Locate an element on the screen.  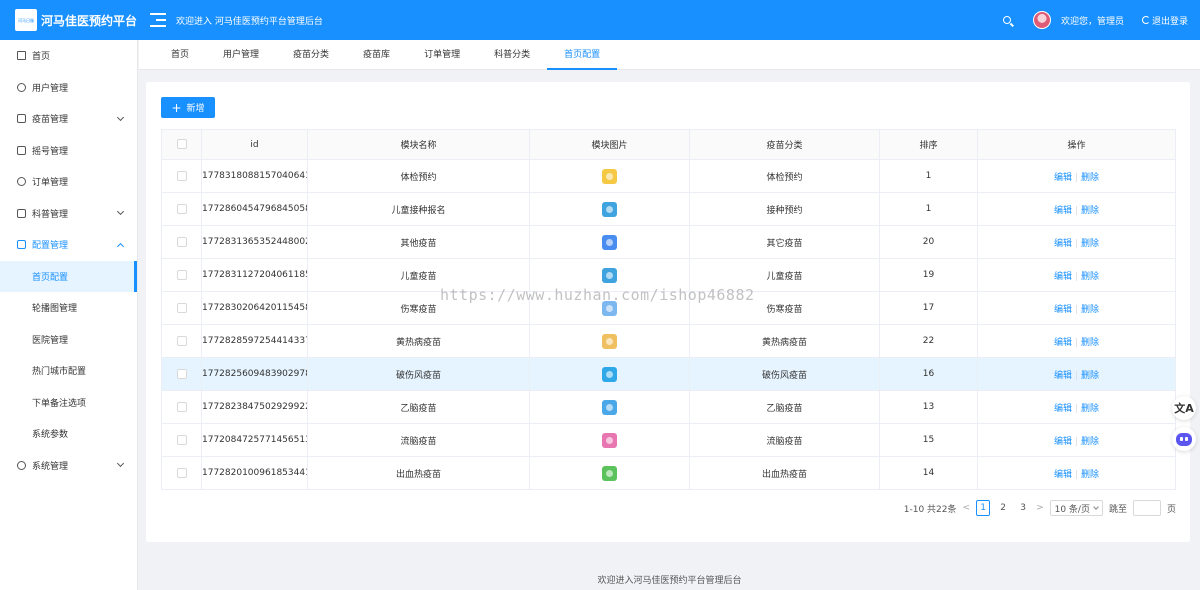
cell-name: 乙脑疫苗 is located at coordinates (418, 407).